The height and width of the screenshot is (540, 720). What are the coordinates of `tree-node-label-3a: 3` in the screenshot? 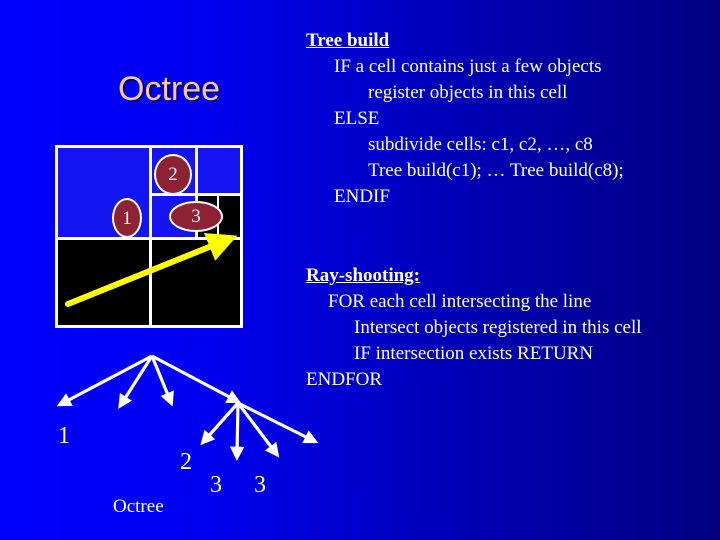 It's located at (216, 485).